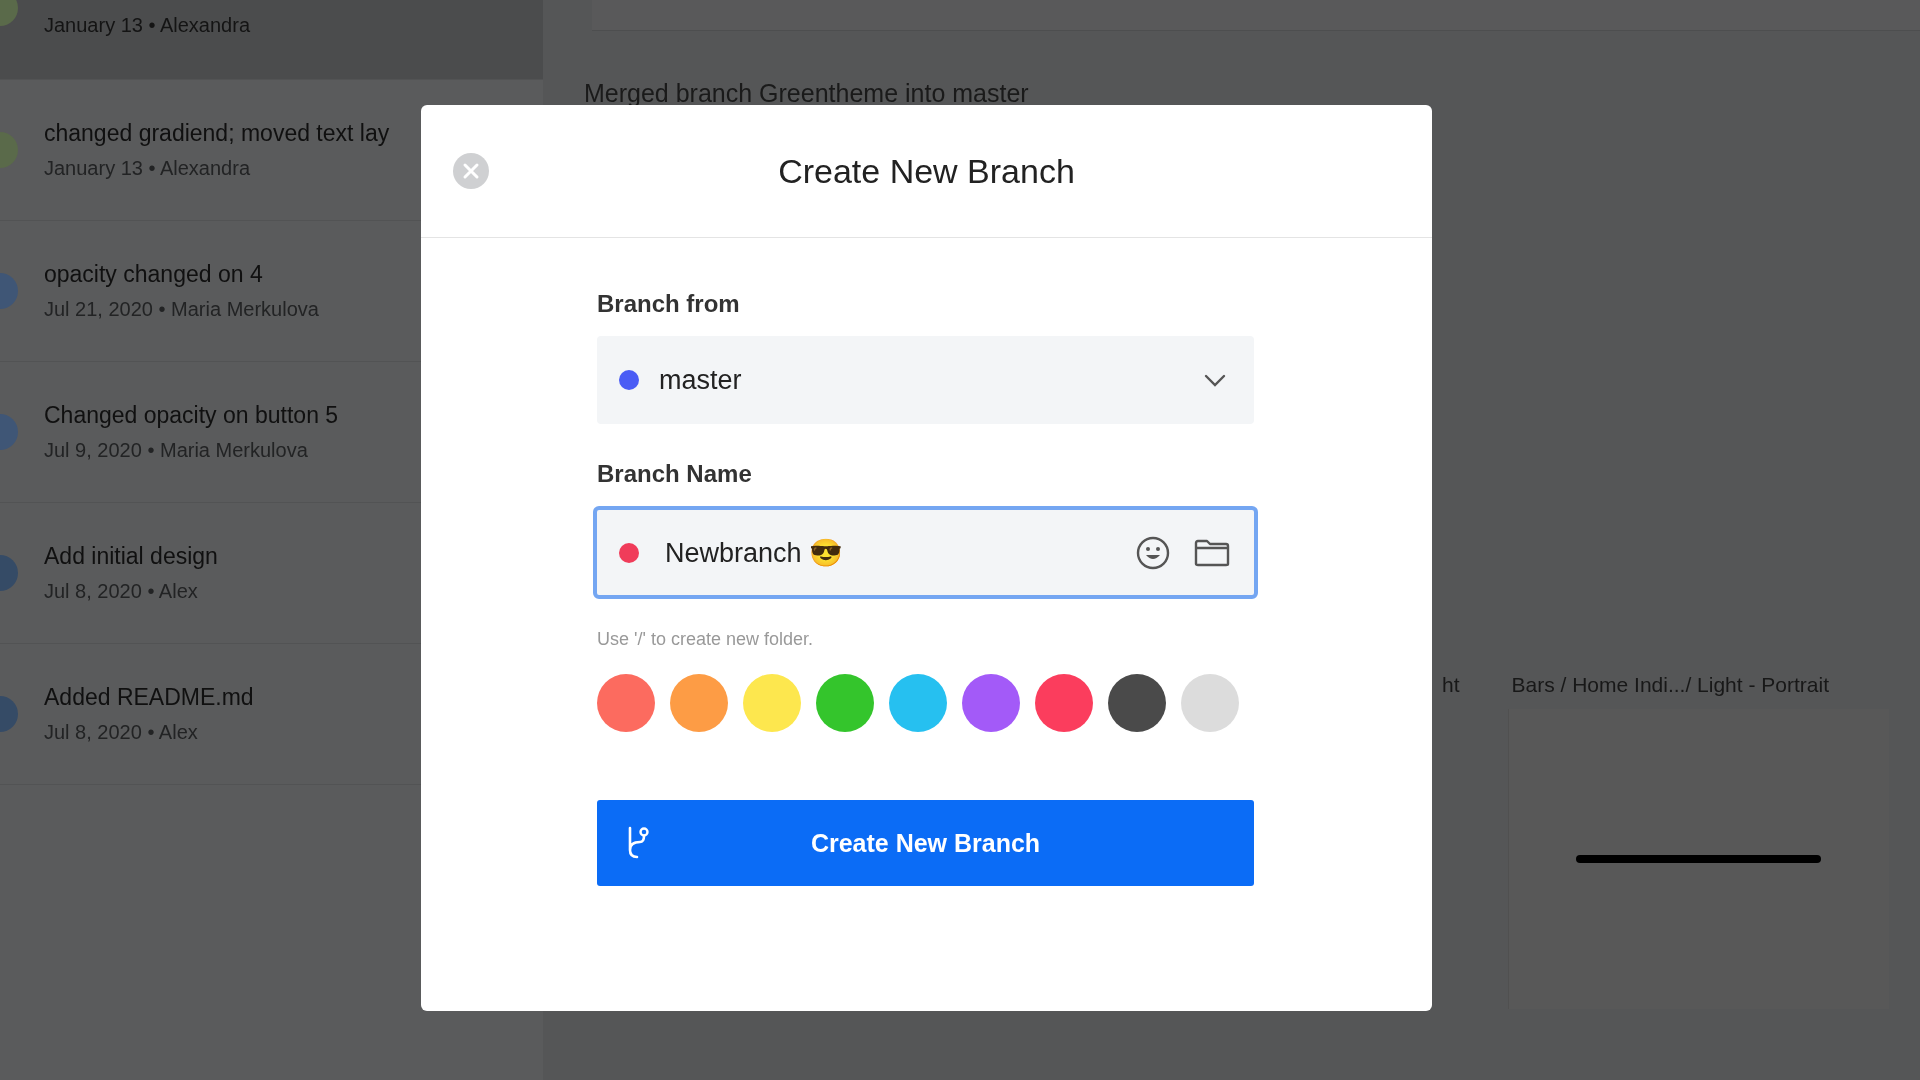 The width and height of the screenshot is (1920, 1080). Describe the element at coordinates (807, 93) in the screenshot. I see `commit-heading: Merged branch Greentheme into master` at that location.